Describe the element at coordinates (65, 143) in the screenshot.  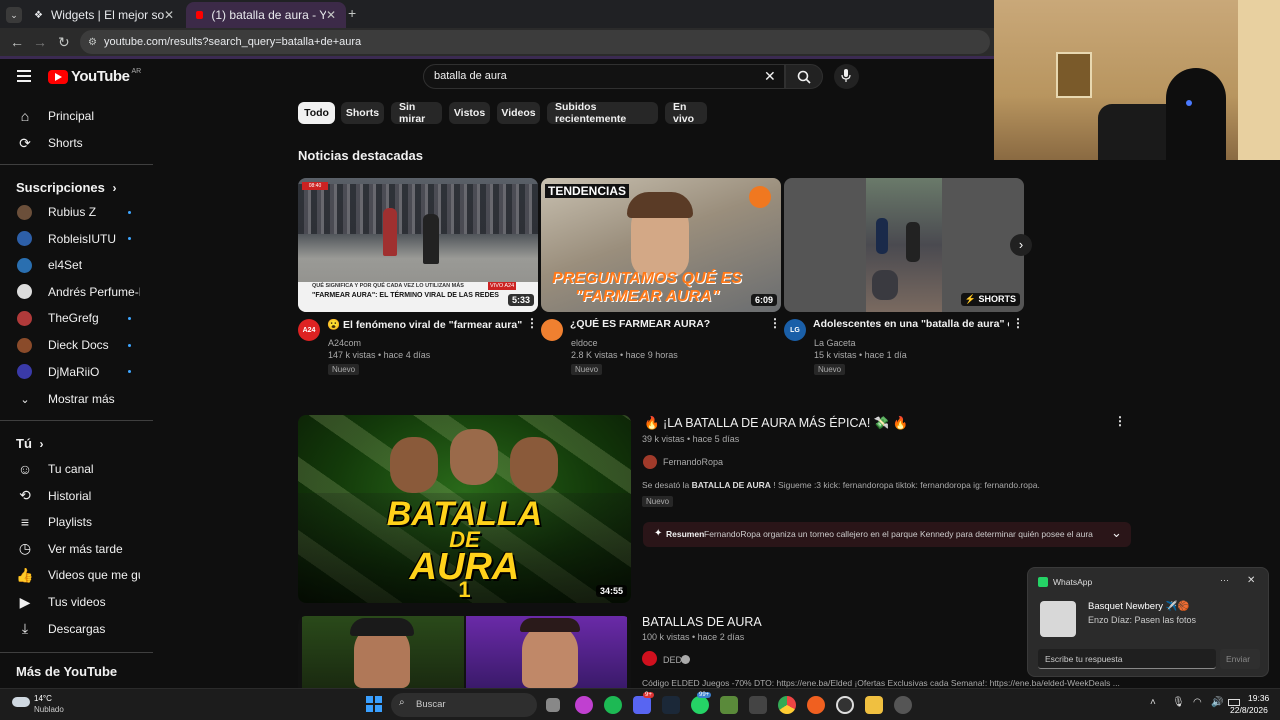
I see `sidebar-item-label: Shorts` at that location.